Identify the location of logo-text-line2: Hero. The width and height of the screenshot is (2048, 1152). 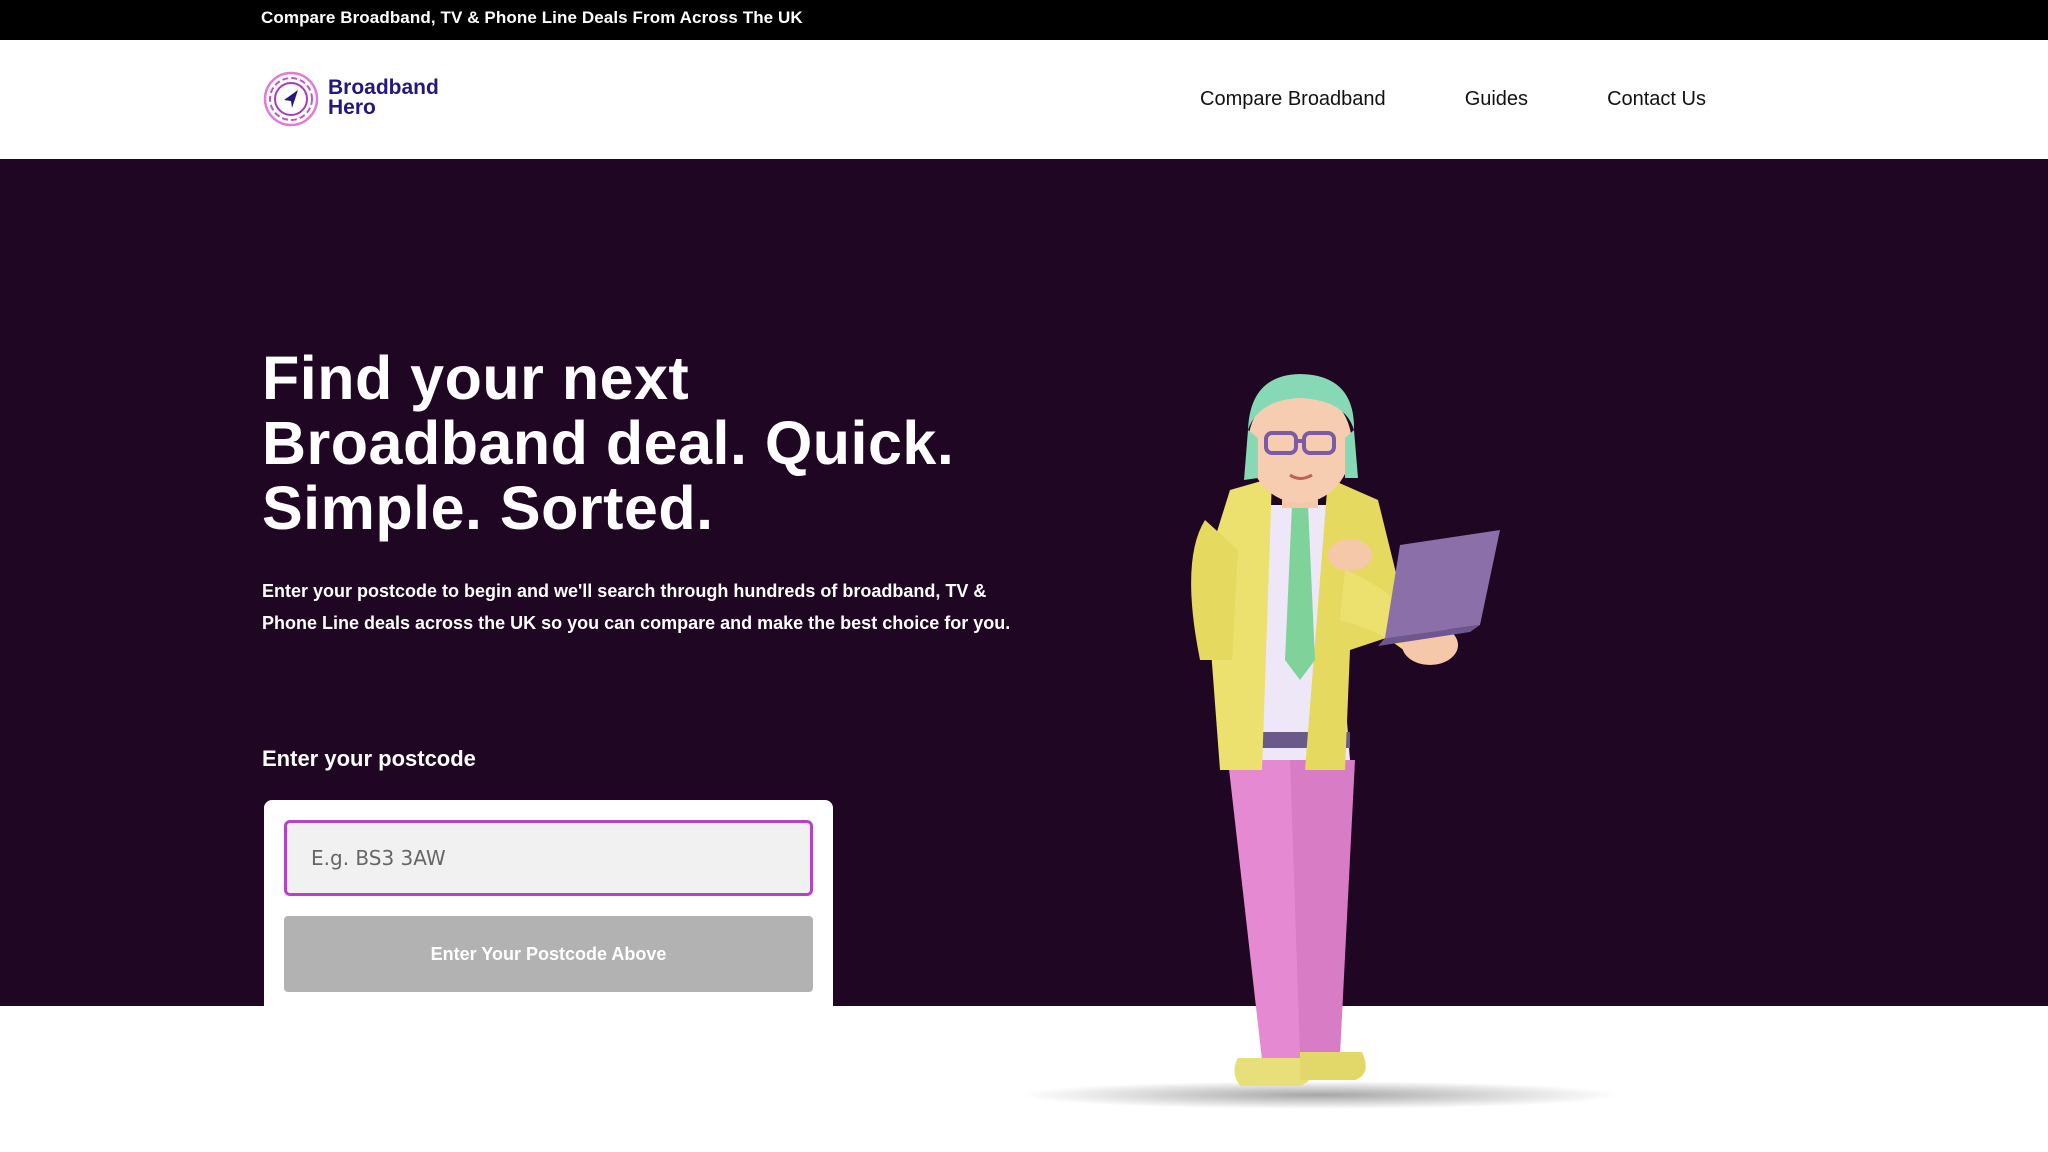
(352, 107).